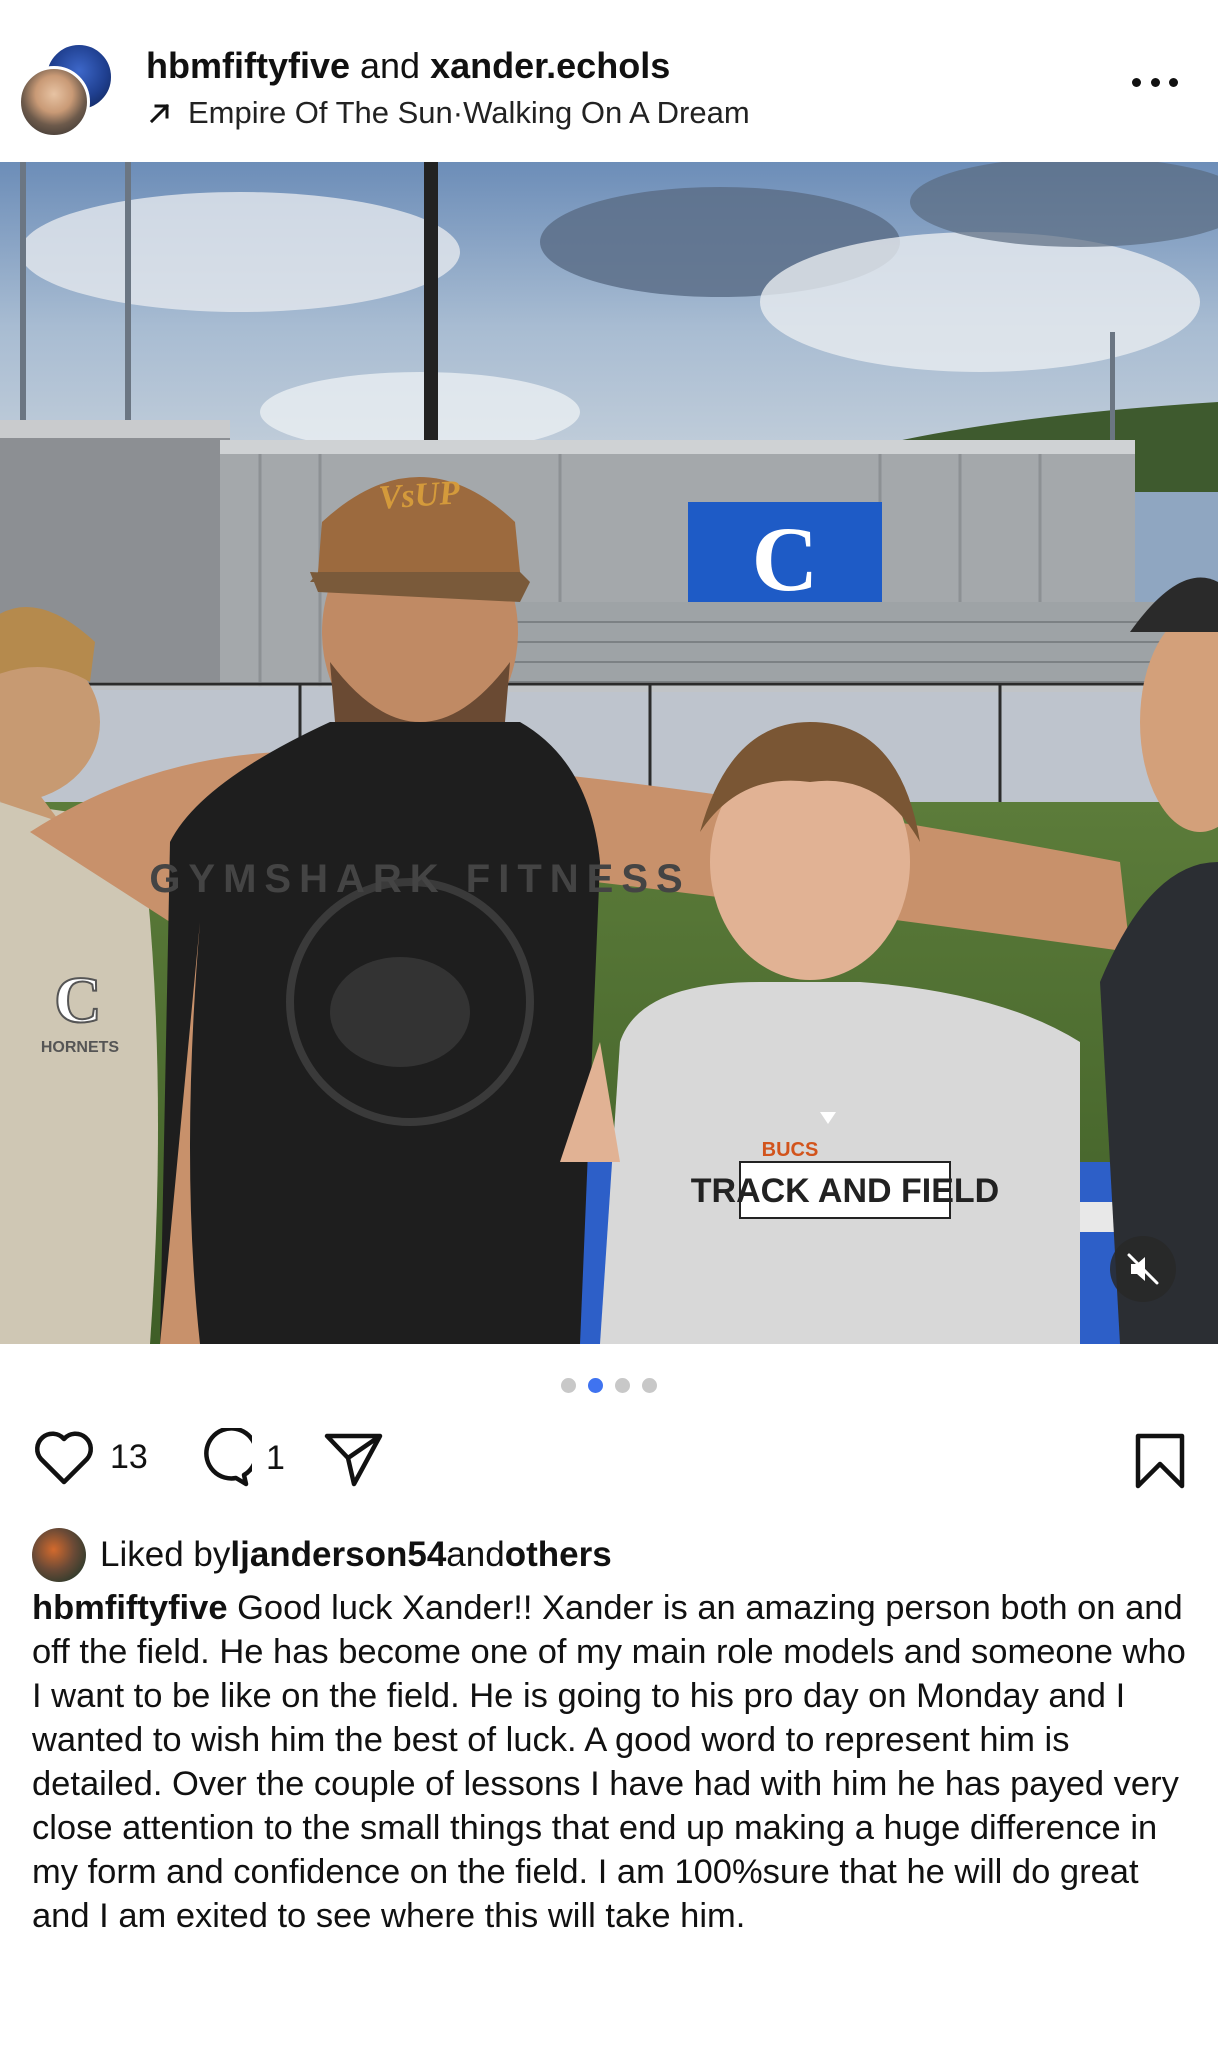 The image size is (1218, 2048). What do you see at coordinates (606, 112) in the screenshot?
I see `music-track: Walking On A Dream` at bounding box center [606, 112].